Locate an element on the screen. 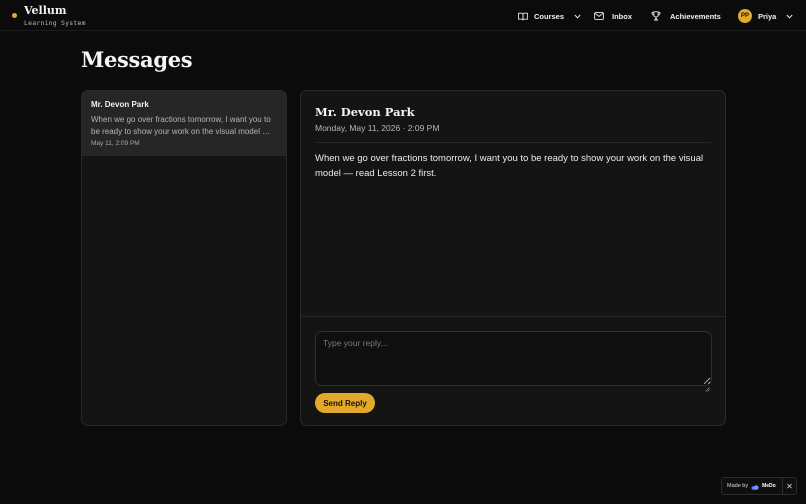 The height and width of the screenshot is (504, 806). cloud-logo-icon is located at coordinates (755, 486).